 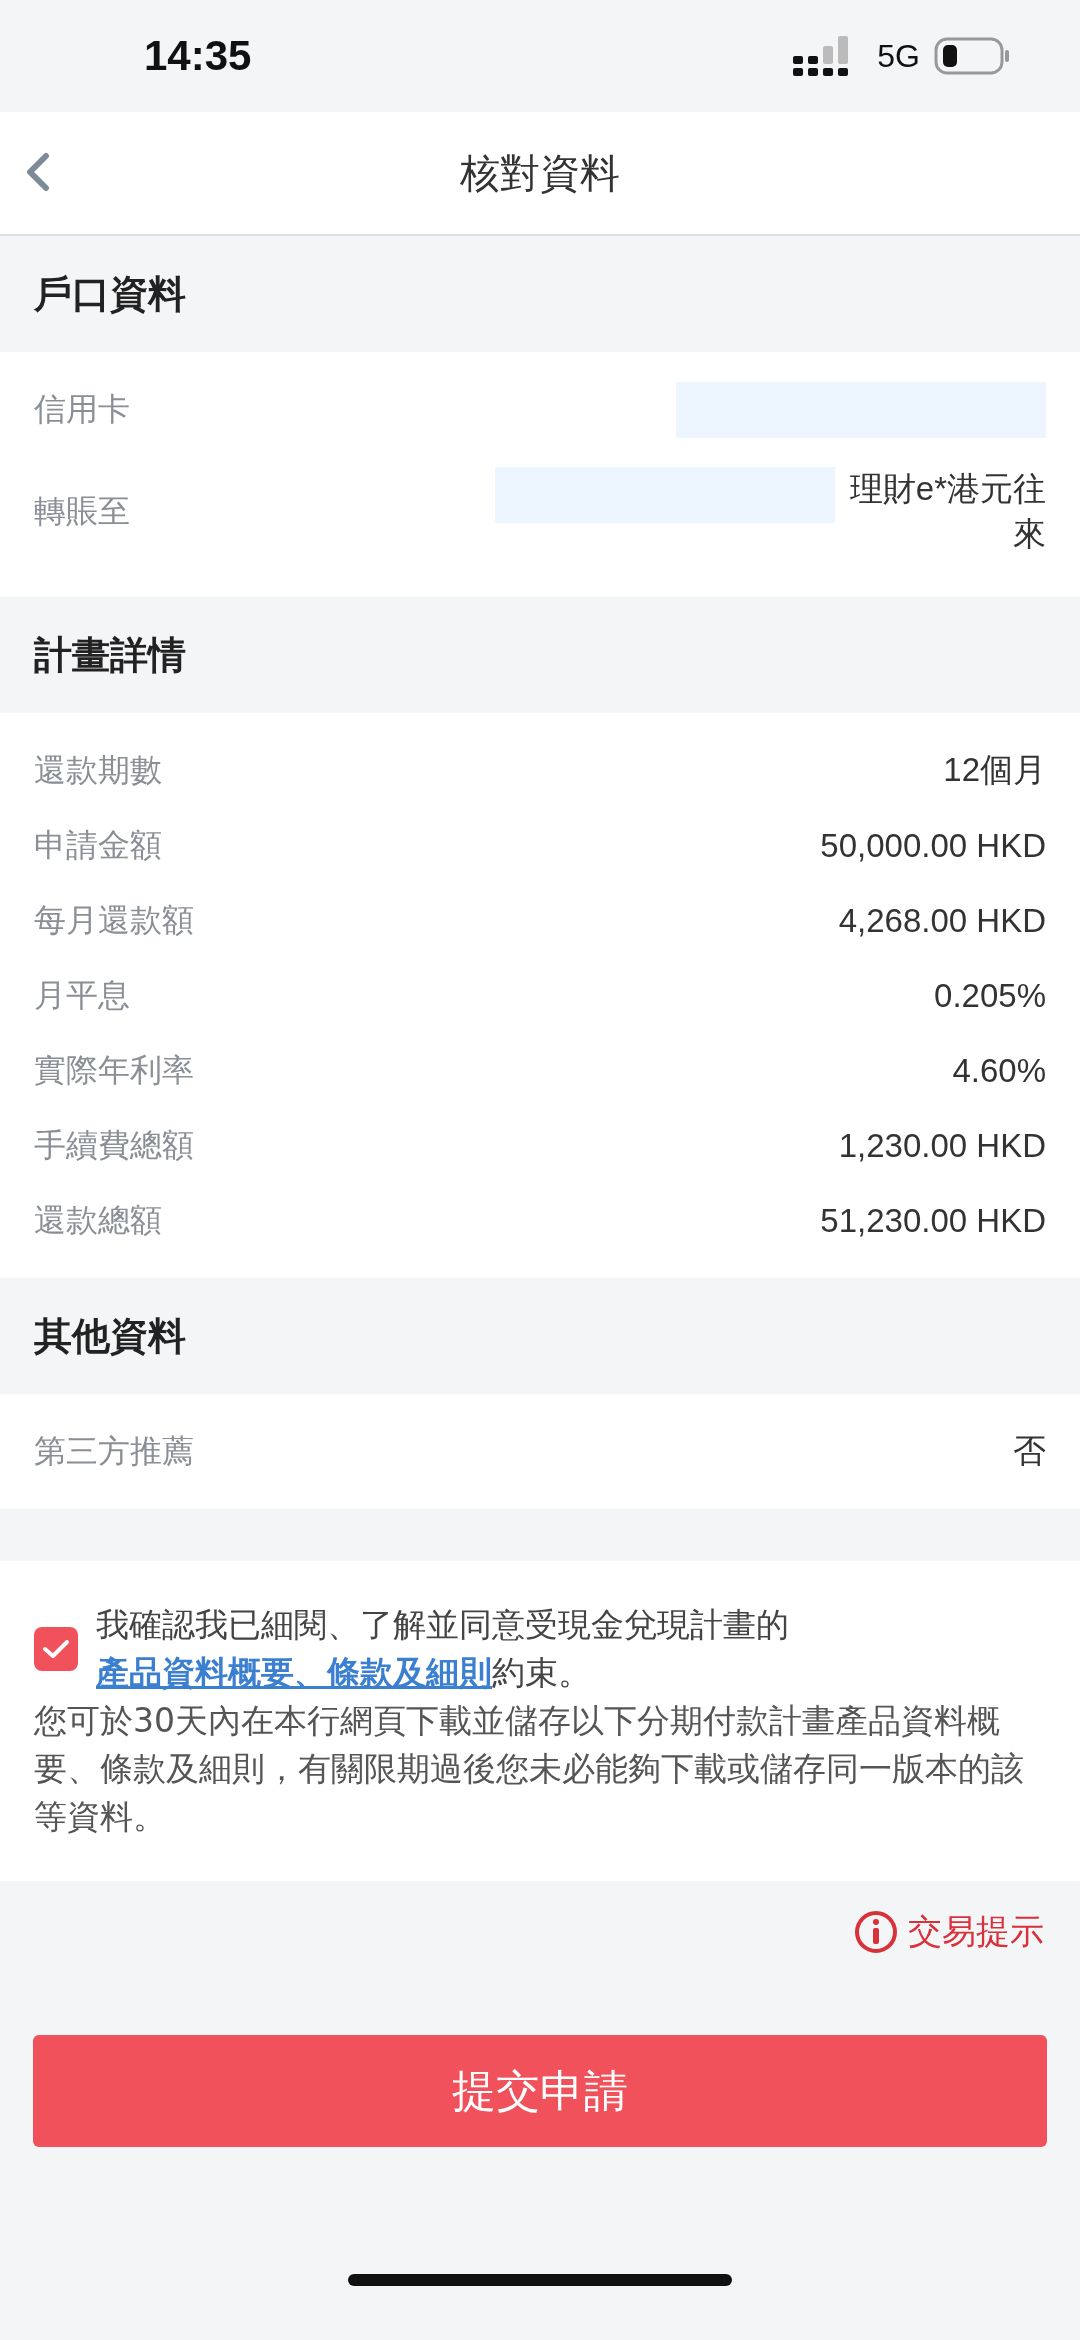 What do you see at coordinates (942, 920) in the screenshot?
I see `field-value: 4,268.00 HKD` at bounding box center [942, 920].